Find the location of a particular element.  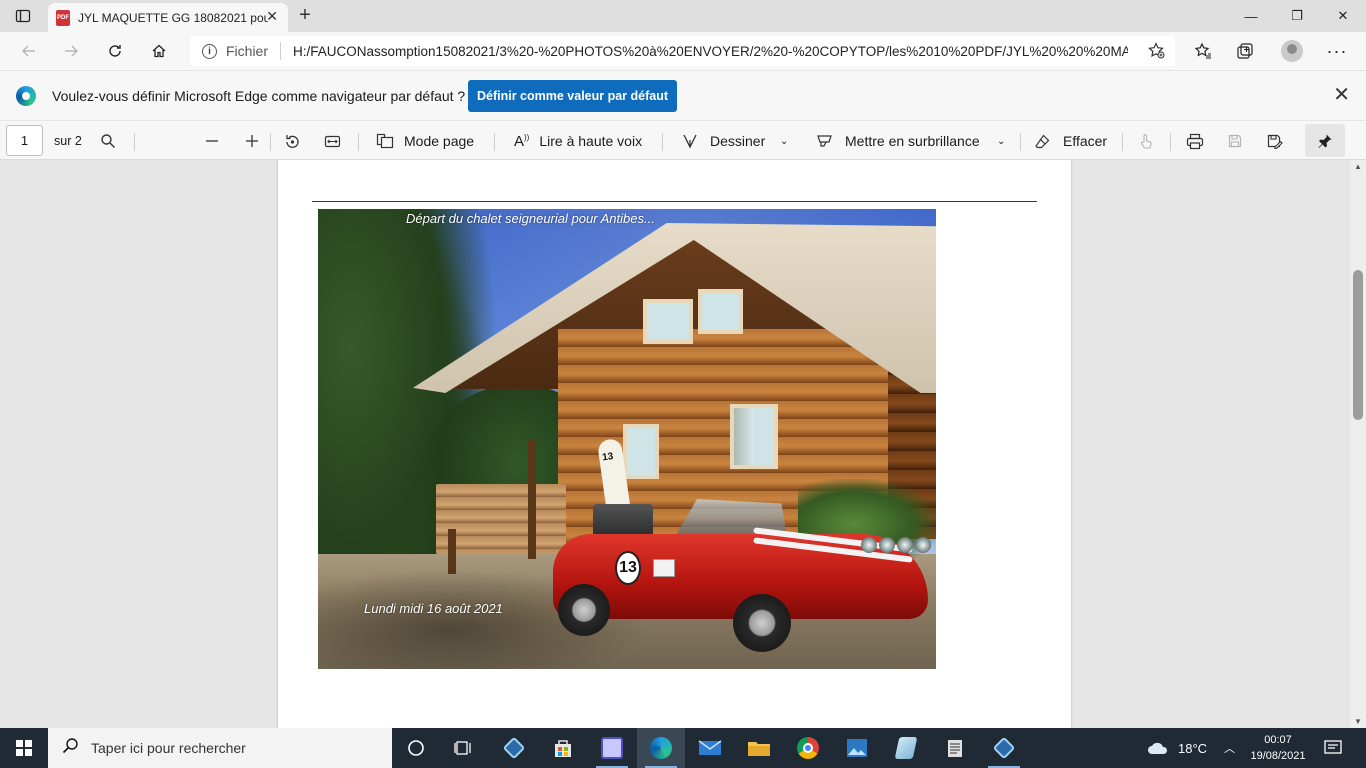

chrome-logo is located at coordinates (808, 748).